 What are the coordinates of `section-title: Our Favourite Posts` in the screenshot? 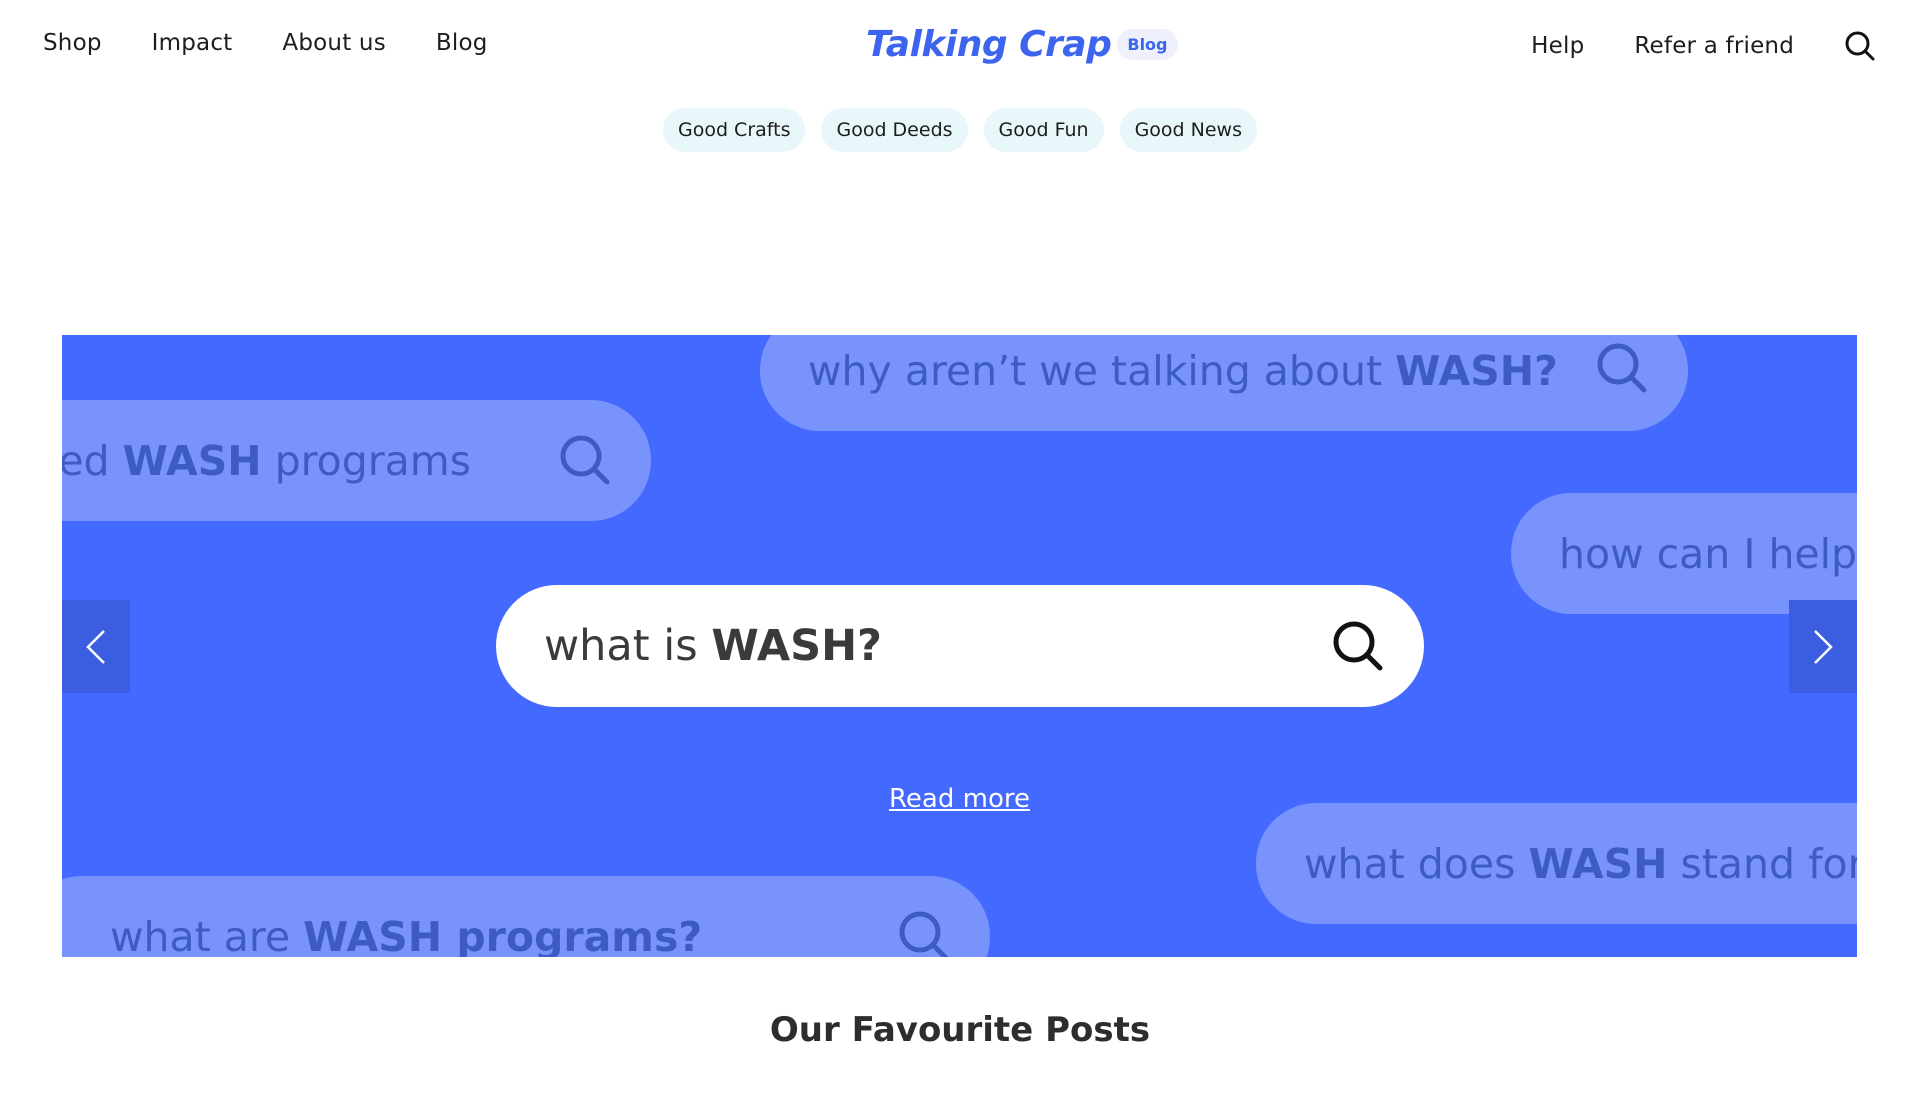 It's located at (960, 1030).